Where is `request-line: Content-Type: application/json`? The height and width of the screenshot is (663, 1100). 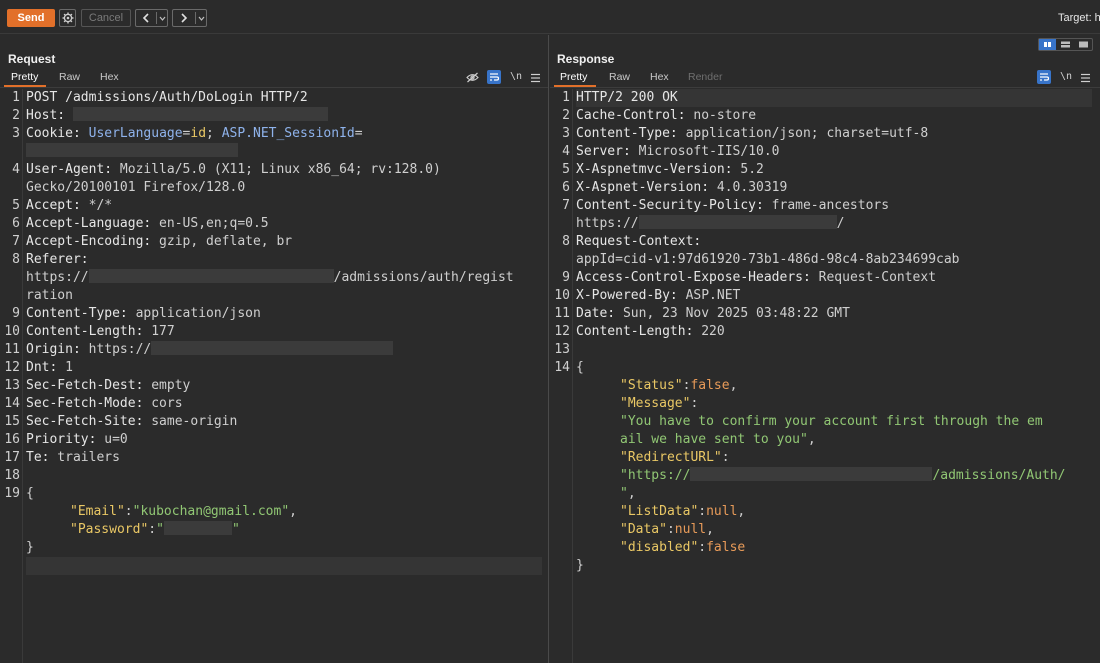 request-line: Content-Type: application/json is located at coordinates (143, 313).